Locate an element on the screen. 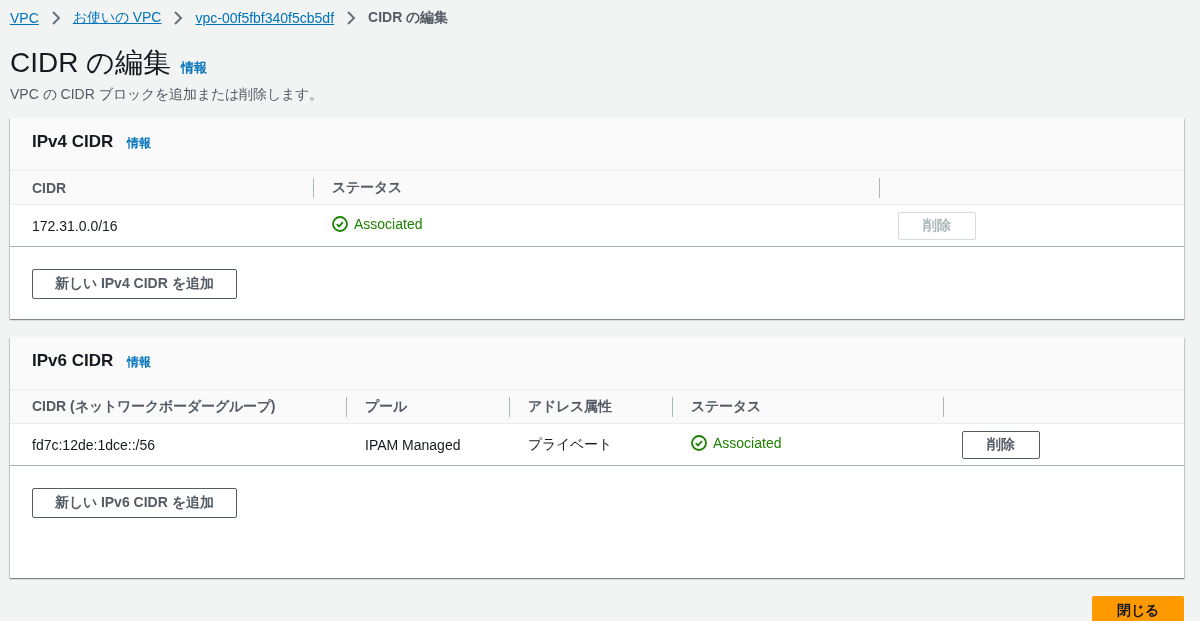 The width and height of the screenshot is (1200, 621). column-header: CIDR is located at coordinates (49, 187).